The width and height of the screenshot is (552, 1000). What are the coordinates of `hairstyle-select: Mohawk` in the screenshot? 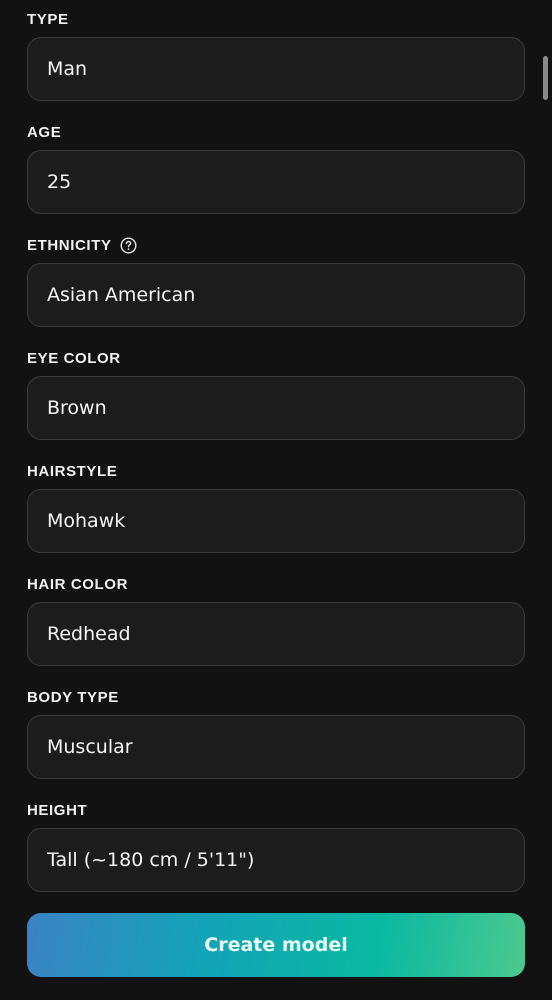 It's located at (276, 521).